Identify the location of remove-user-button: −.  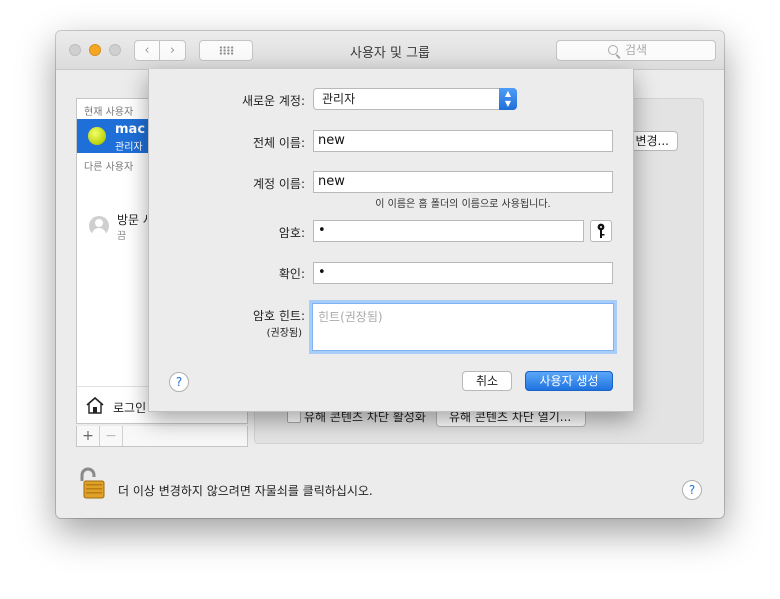
(111, 436).